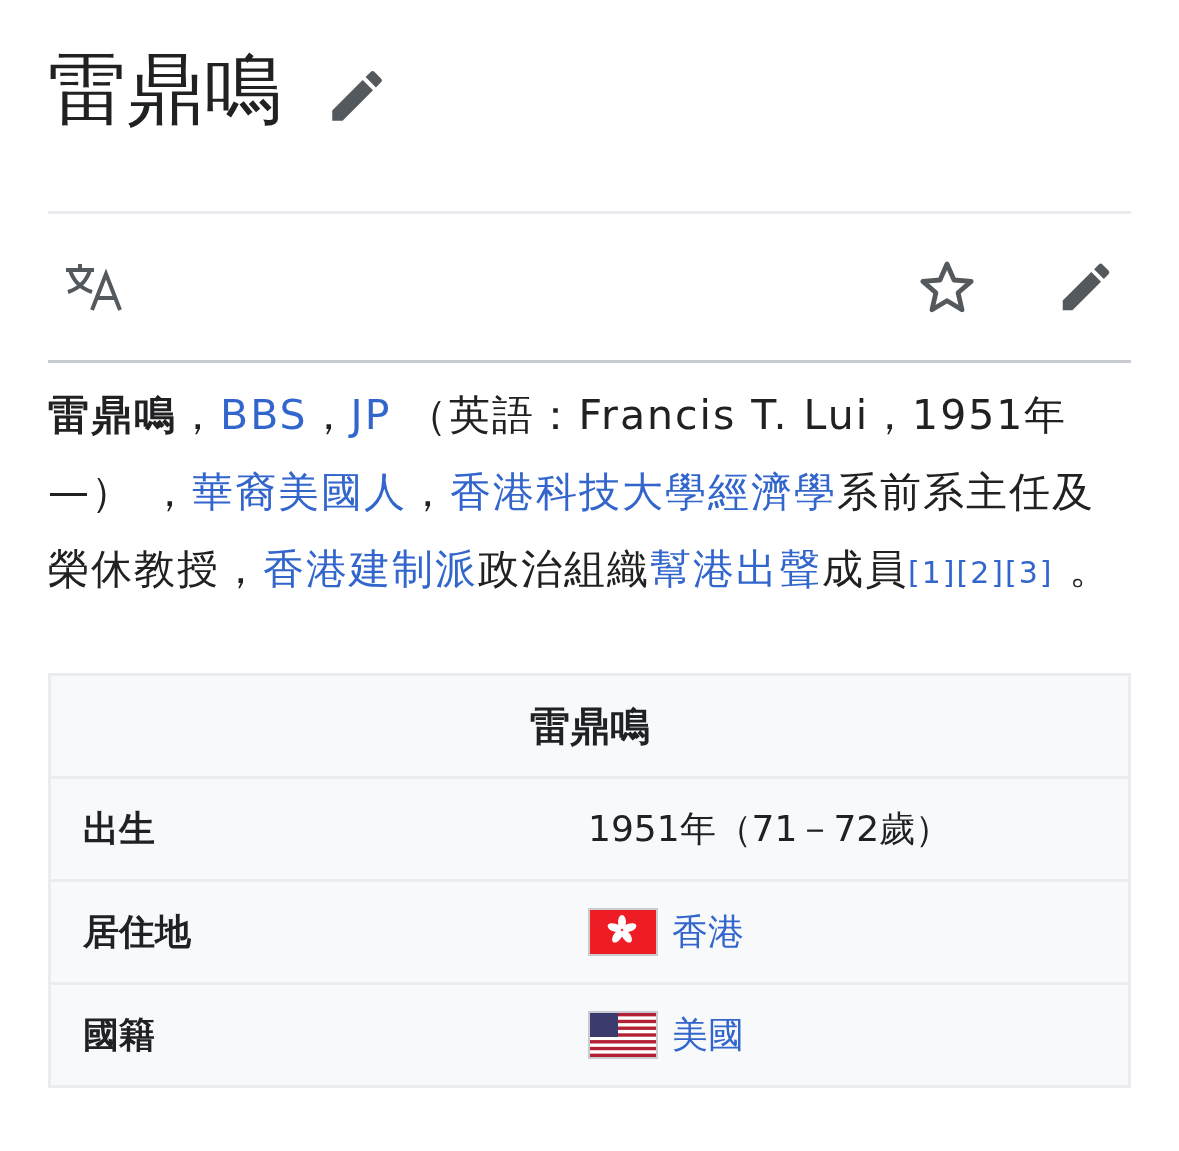 This screenshot has width=1179, height=1151. I want to click on value-link: 香港, so click(708, 932).